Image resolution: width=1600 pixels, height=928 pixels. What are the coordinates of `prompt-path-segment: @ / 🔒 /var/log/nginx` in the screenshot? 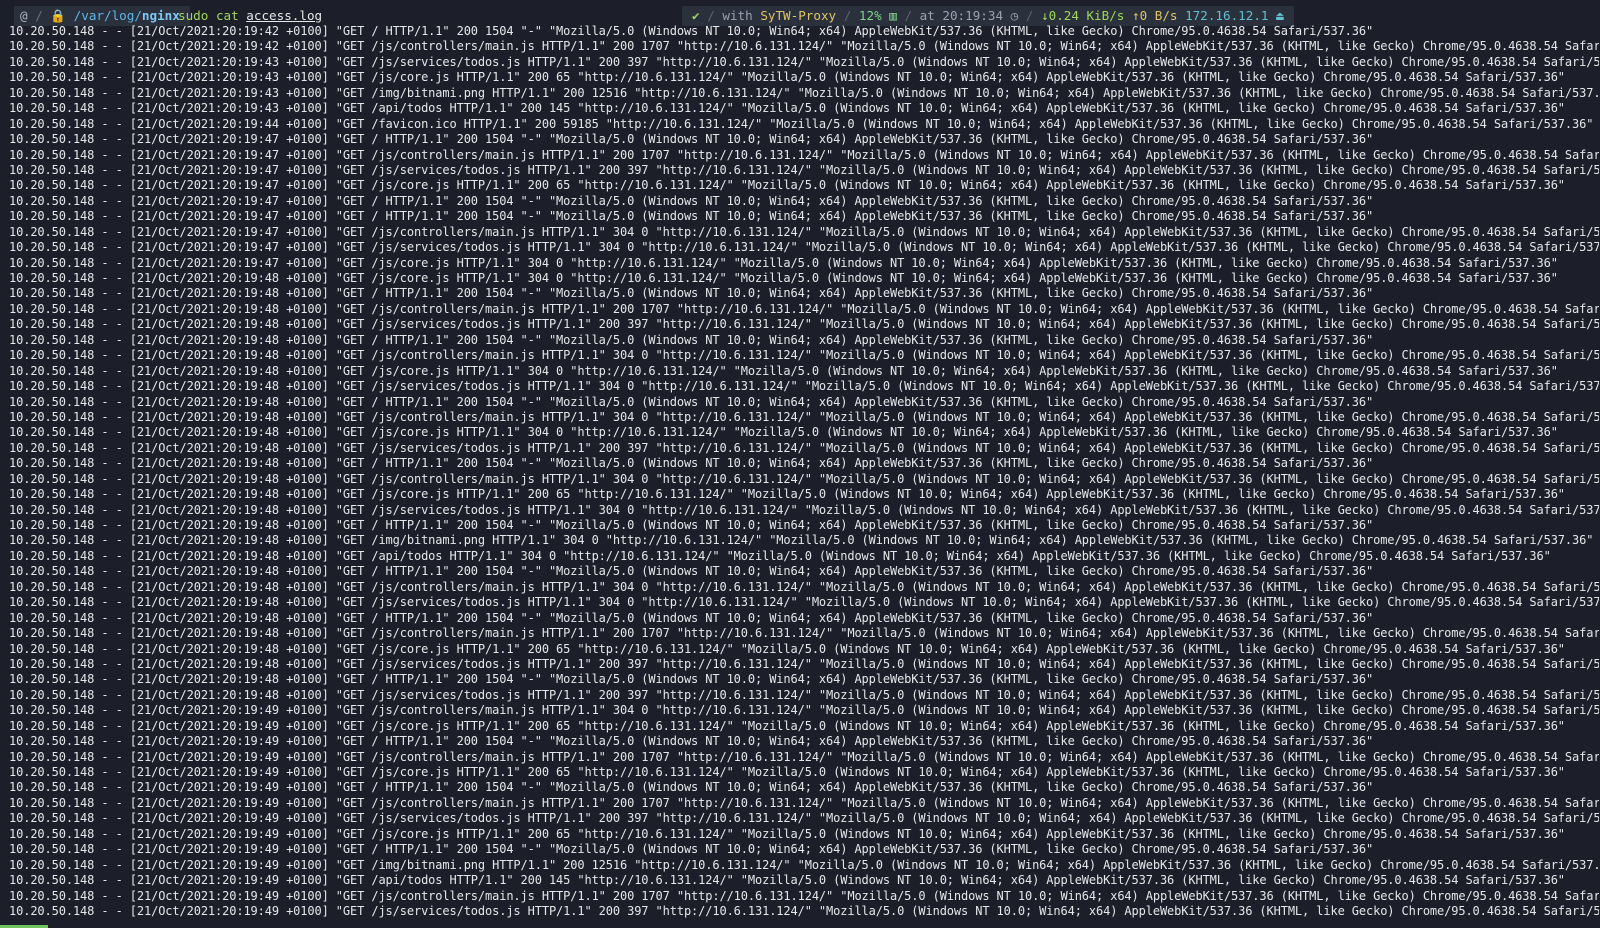 It's located at (102, 16).